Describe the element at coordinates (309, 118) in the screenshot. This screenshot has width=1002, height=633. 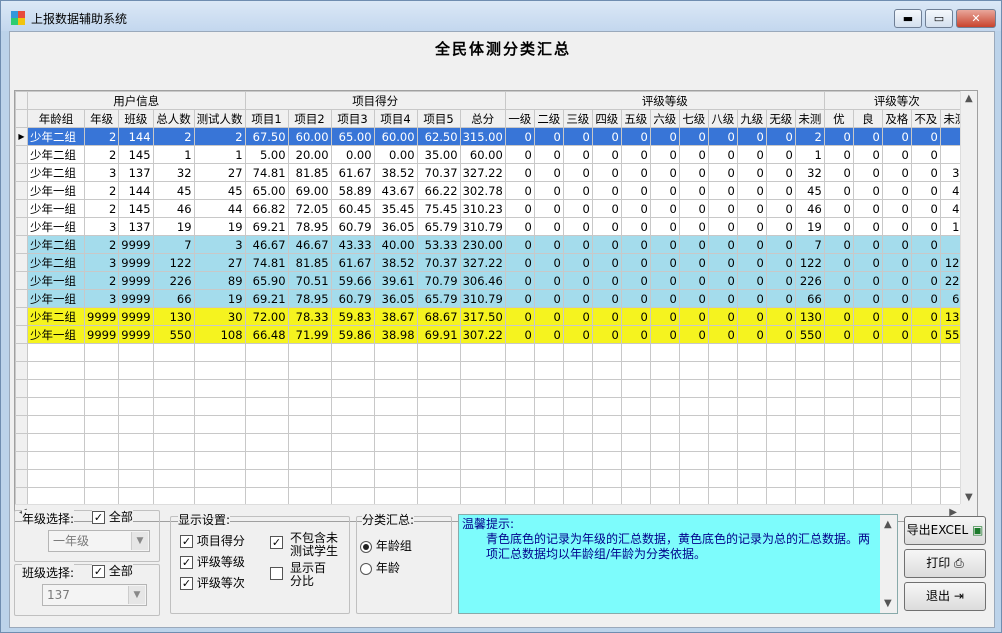
I see `column-header: 项目2` at that location.